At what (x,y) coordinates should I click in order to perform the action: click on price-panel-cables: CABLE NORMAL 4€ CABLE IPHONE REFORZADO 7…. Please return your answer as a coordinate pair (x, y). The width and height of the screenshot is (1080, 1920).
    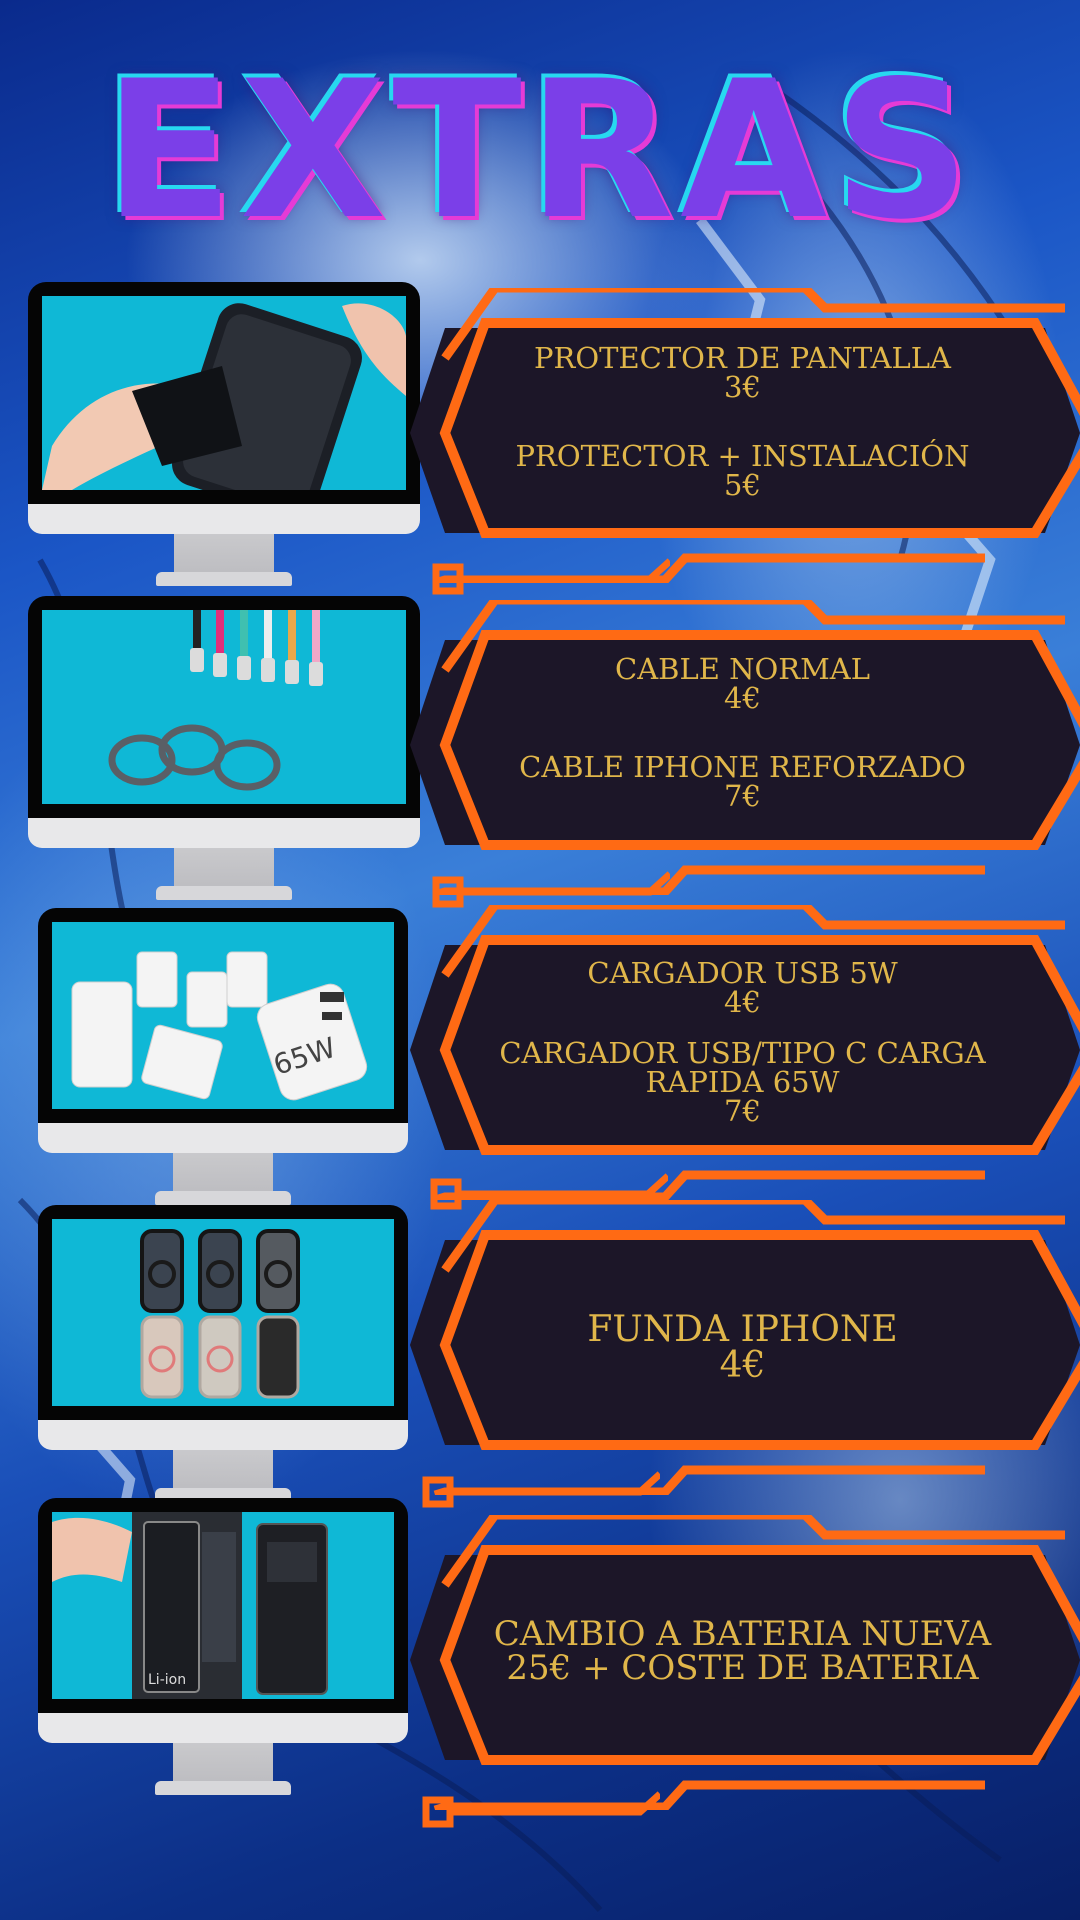
    Looking at the image, I should click on (742, 747).